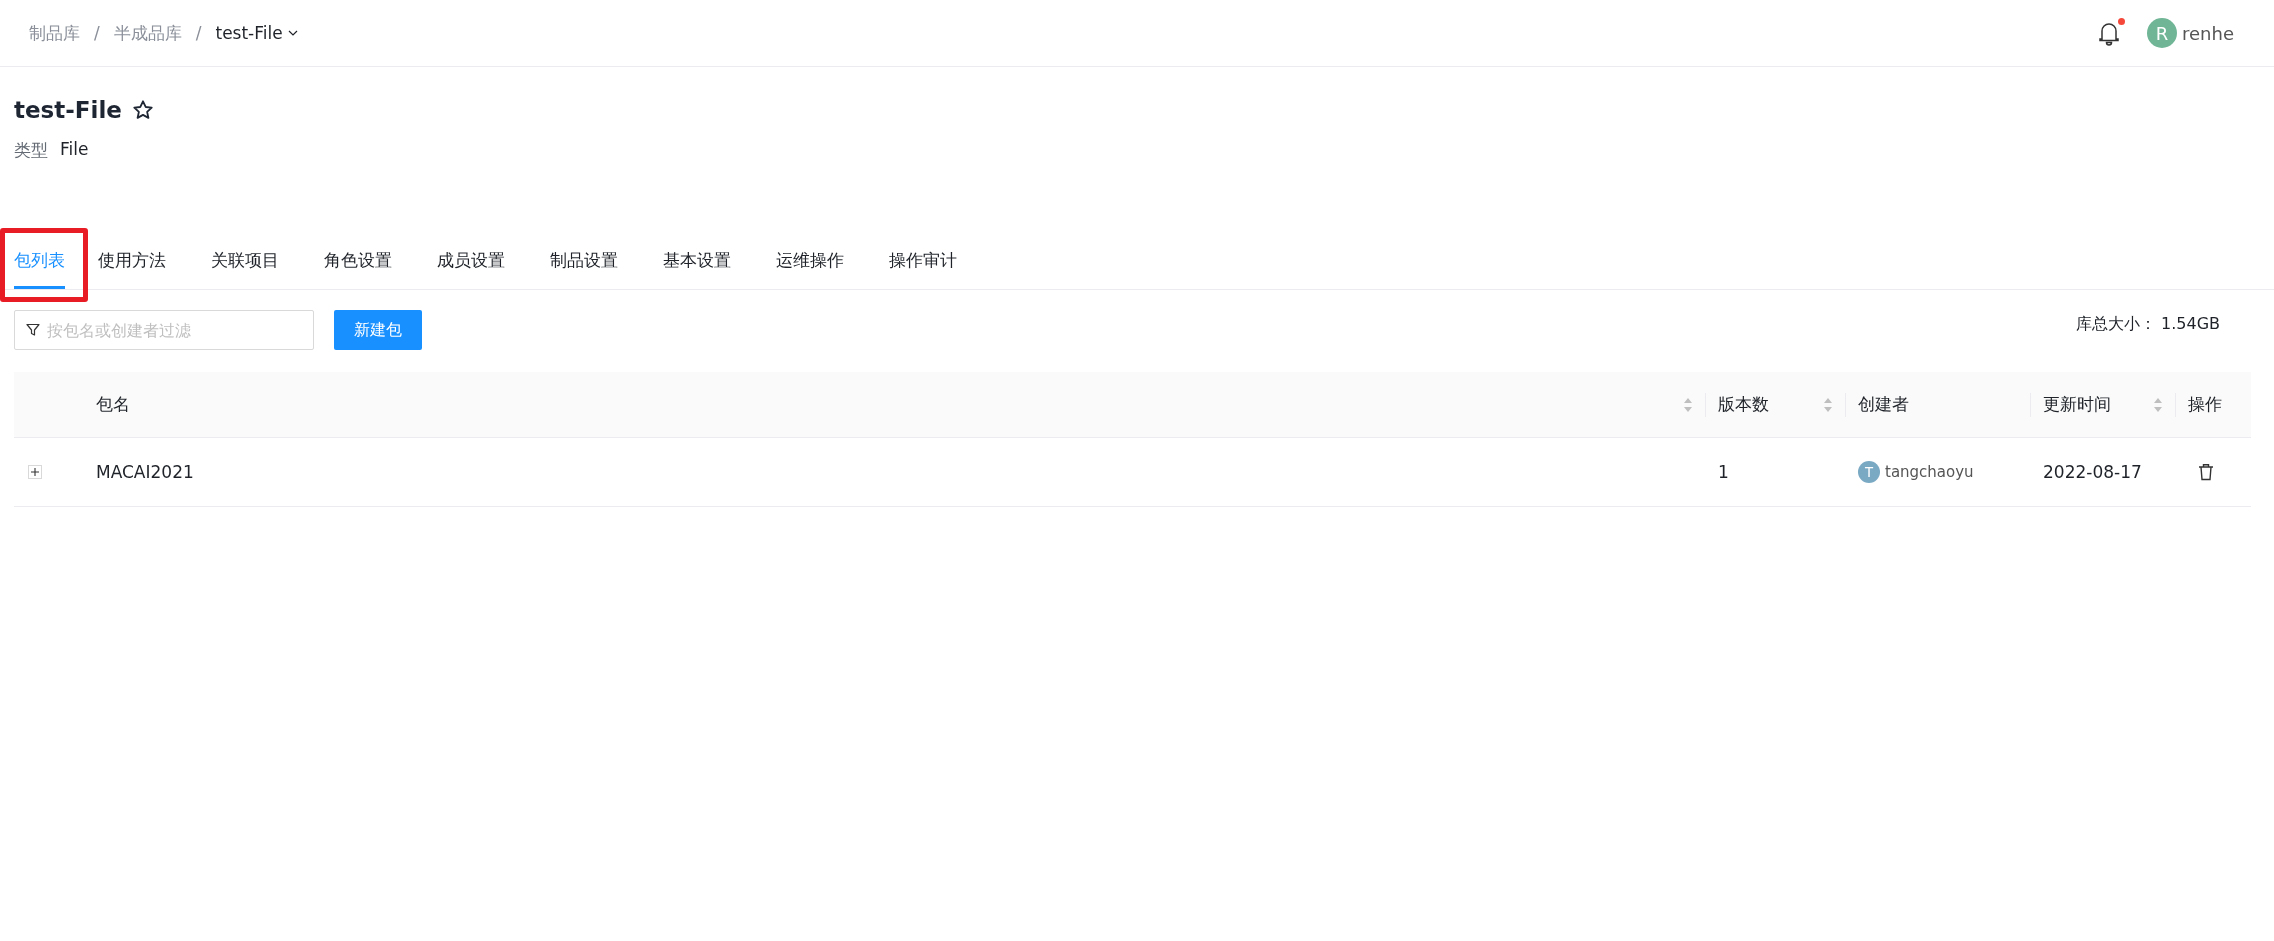 The height and width of the screenshot is (941, 2274). What do you see at coordinates (256, 33) in the screenshot?
I see `breadcrumb-item: test-File` at bounding box center [256, 33].